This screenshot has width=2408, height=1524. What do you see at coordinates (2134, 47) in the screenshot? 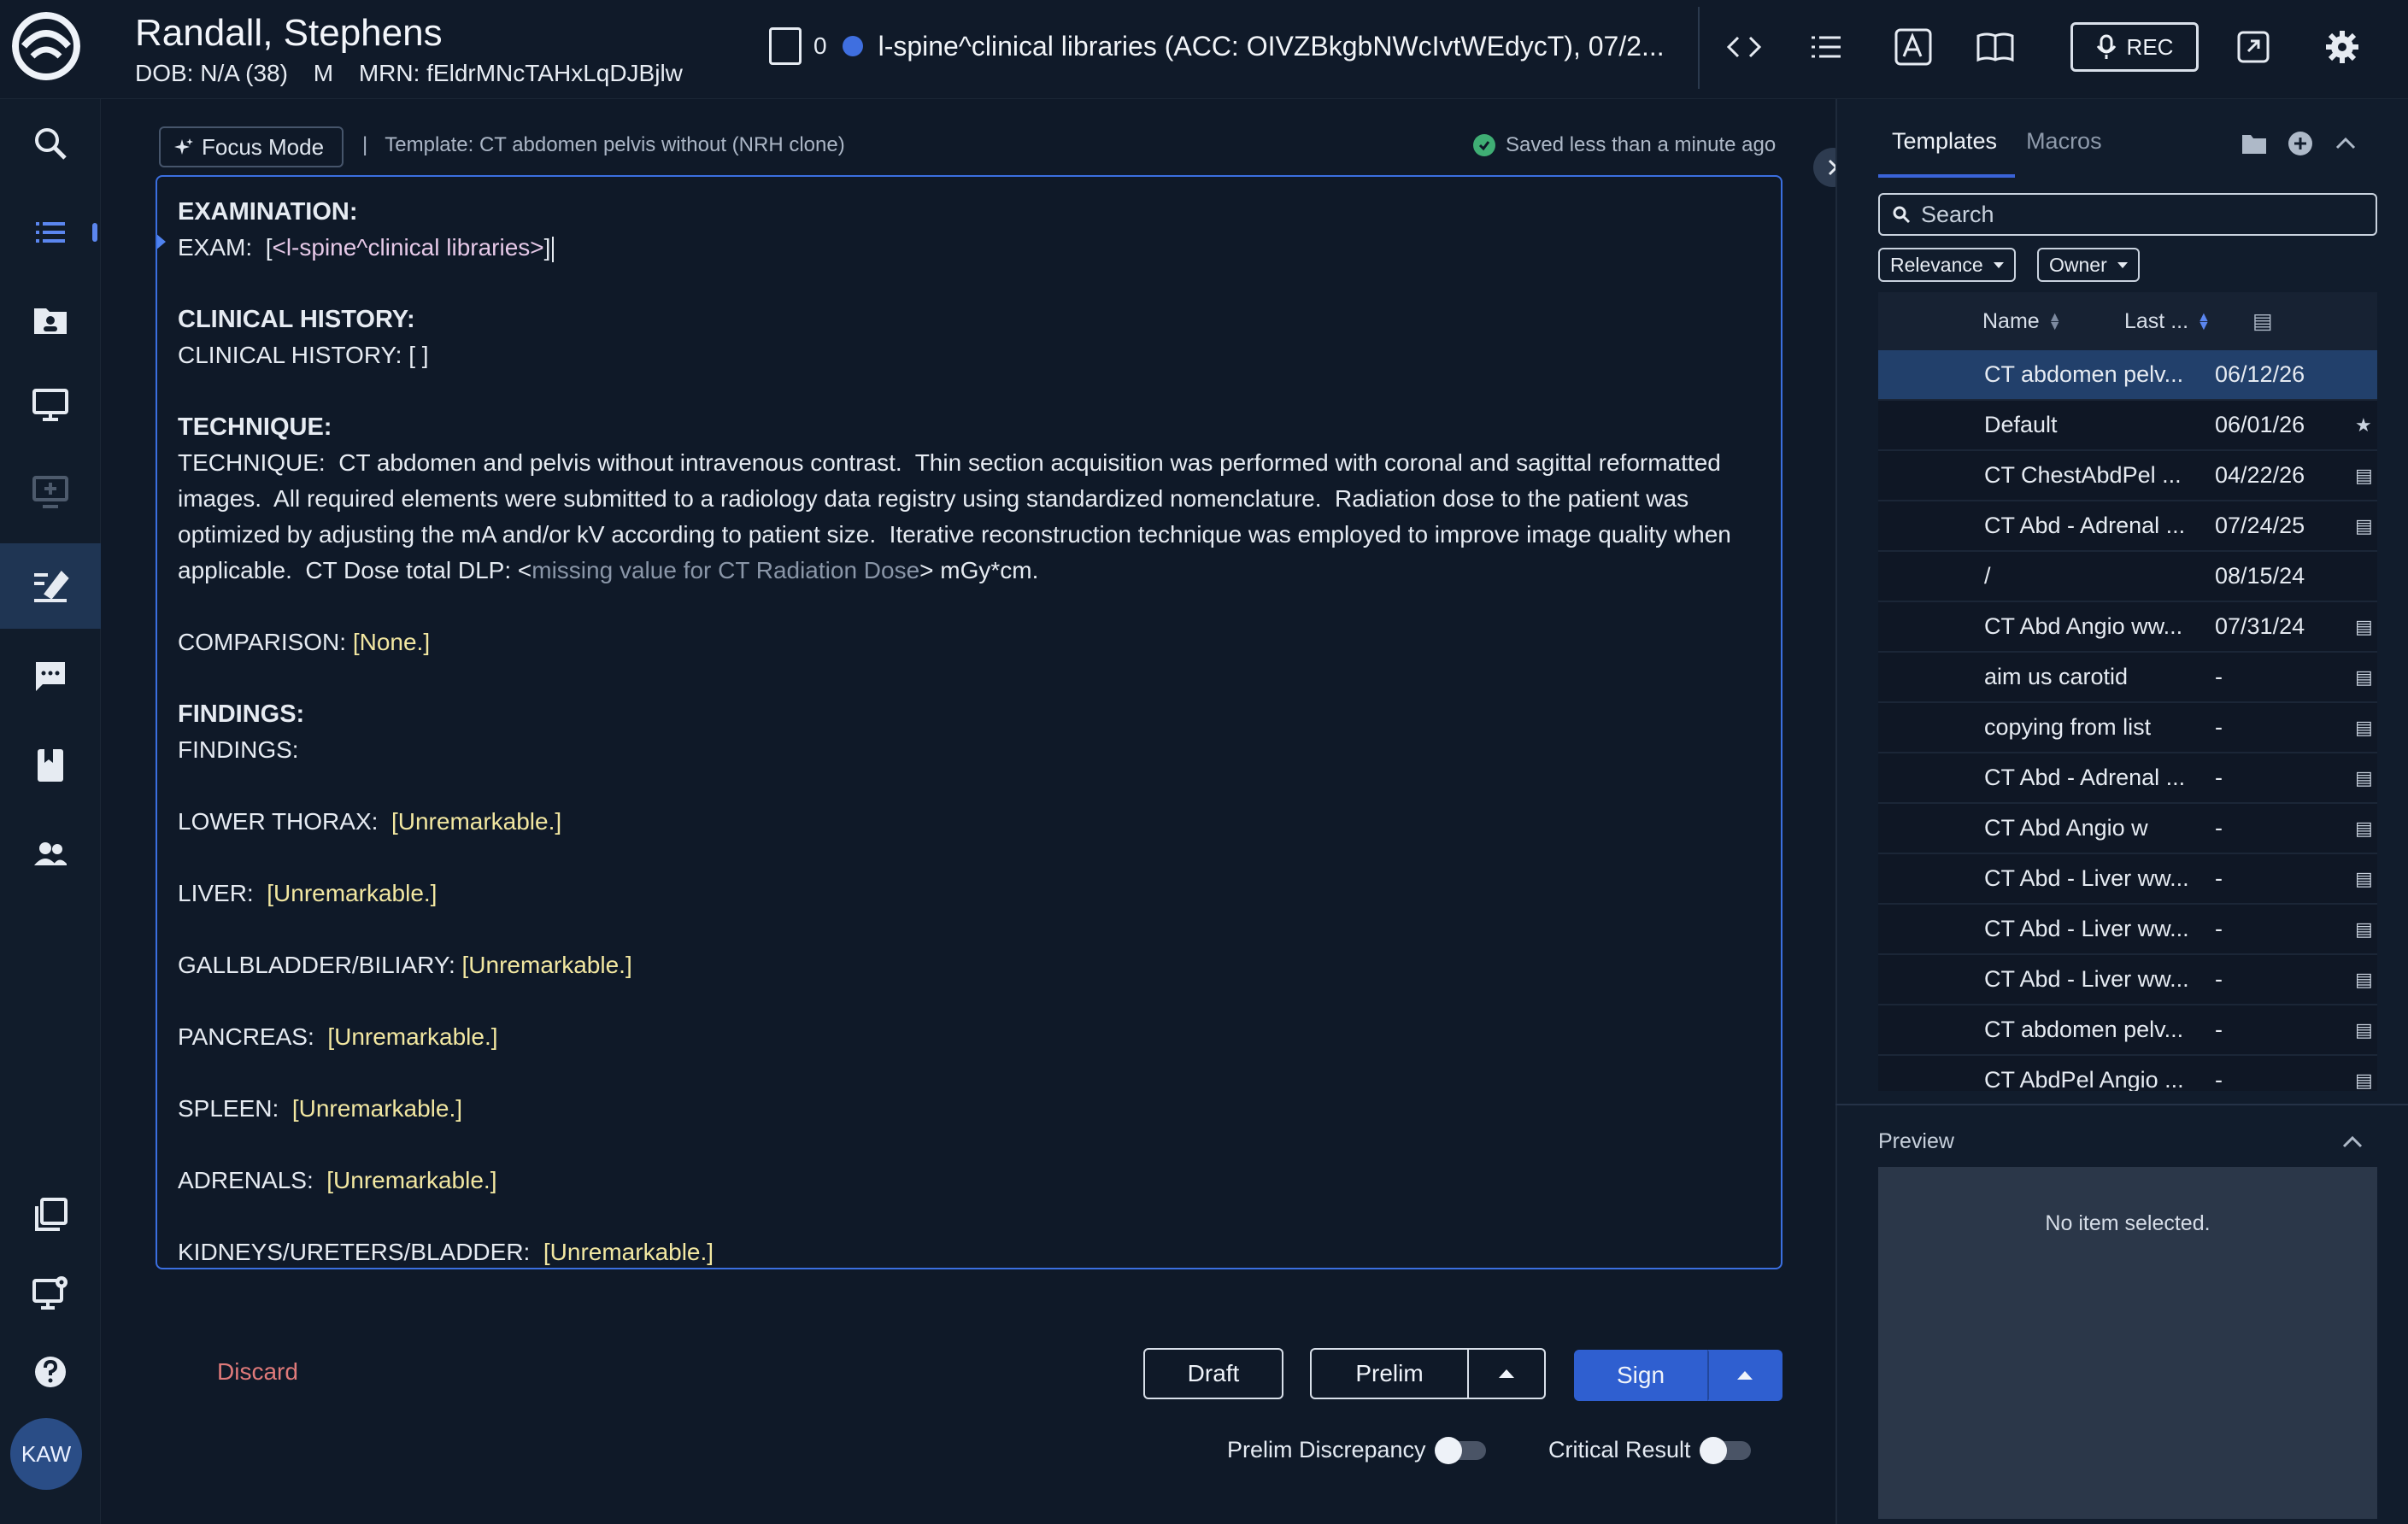
I see `record-button: REC` at bounding box center [2134, 47].